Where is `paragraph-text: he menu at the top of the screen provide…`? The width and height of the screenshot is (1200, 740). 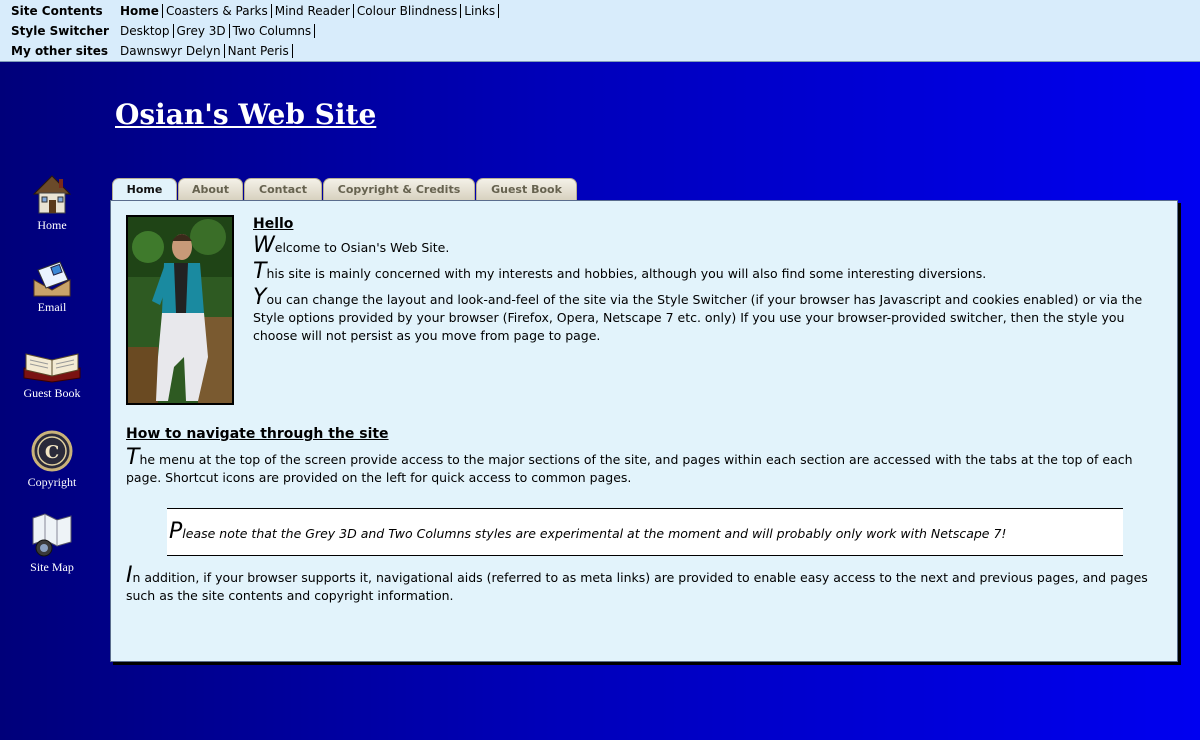 paragraph-text: he menu at the top of the screen provide… is located at coordinates (629, 468).